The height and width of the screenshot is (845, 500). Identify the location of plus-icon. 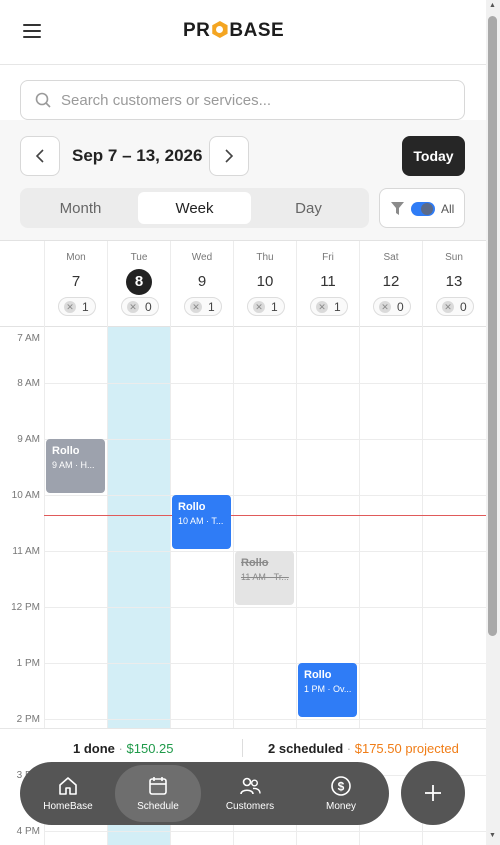
(433, 793).